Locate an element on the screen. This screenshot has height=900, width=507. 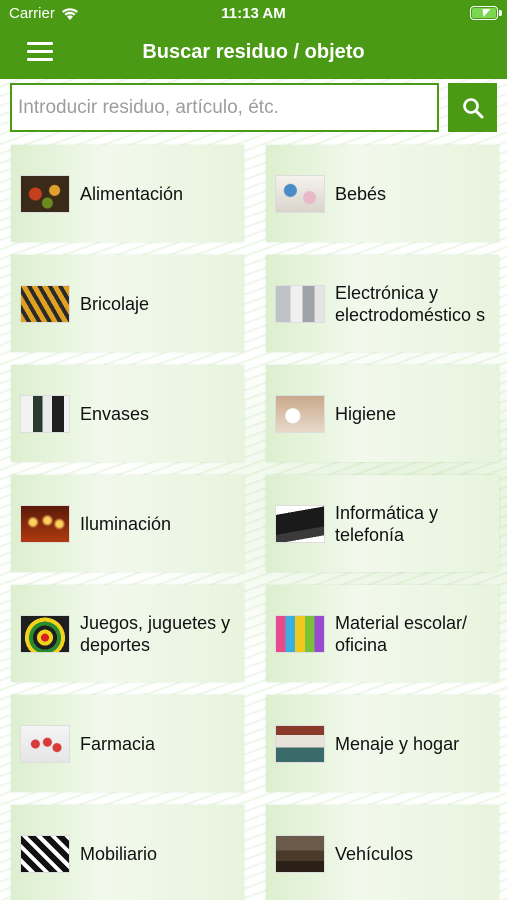
category-tile: Bricolaje is located at coordinates (127, 303).